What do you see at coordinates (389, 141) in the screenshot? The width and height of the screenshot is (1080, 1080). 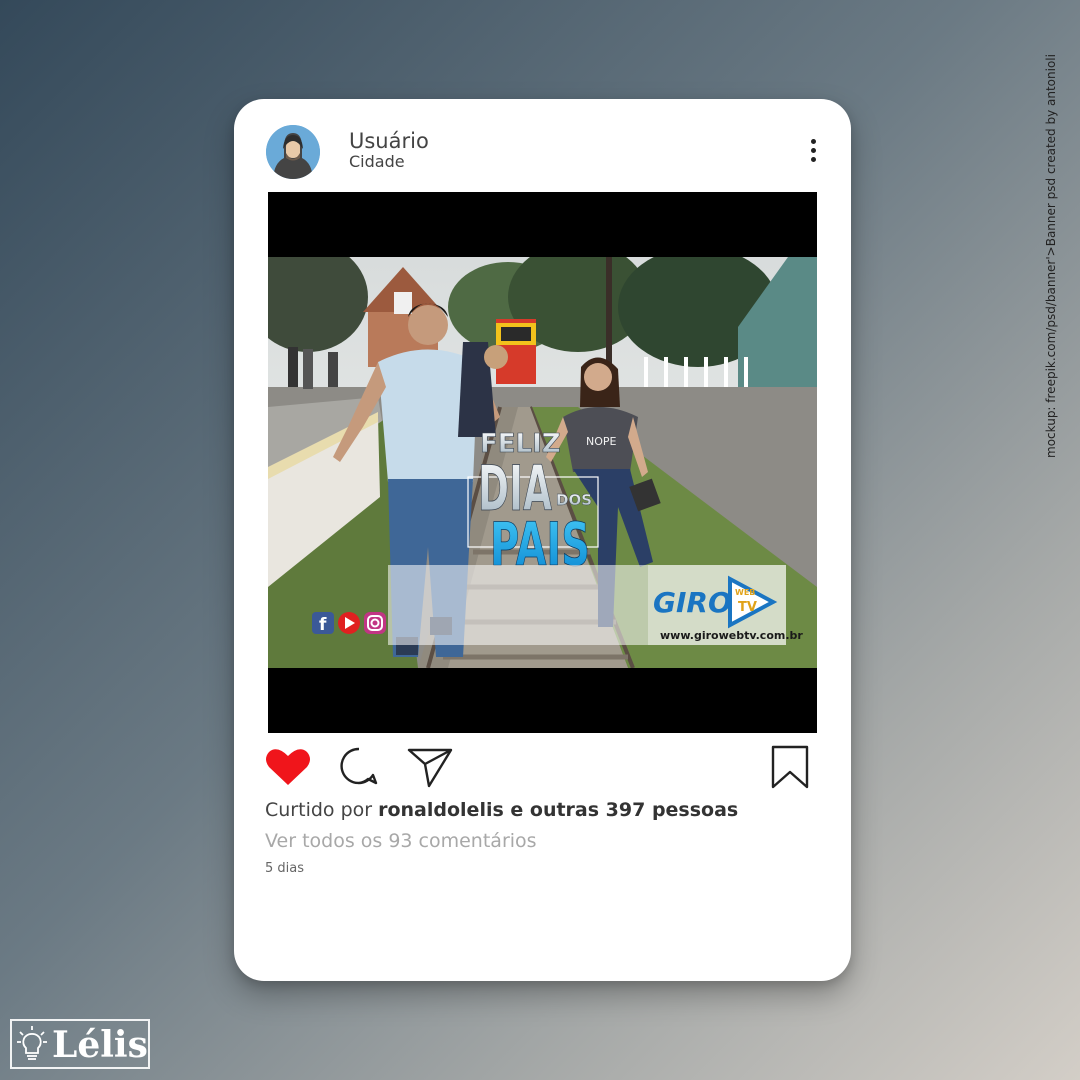 I see `post-username: Usuário` at bounding box center [389, 141].